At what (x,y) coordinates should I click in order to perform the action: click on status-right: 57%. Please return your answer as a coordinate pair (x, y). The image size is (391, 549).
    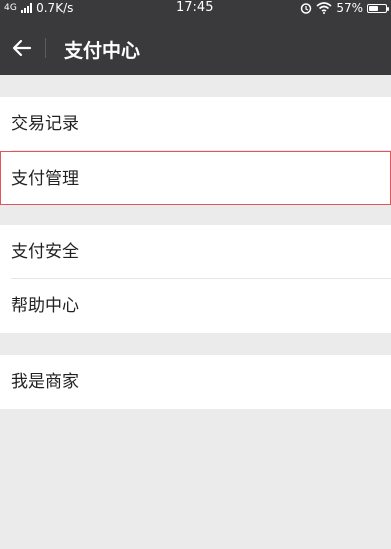
    Looking at the image, I should click on (344, 8).